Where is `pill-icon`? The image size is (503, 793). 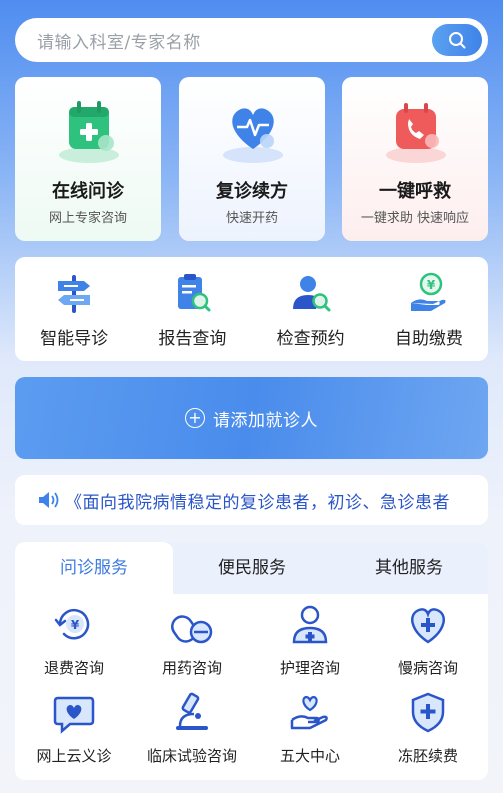 pill-icon is located at coordinates (192, 629).